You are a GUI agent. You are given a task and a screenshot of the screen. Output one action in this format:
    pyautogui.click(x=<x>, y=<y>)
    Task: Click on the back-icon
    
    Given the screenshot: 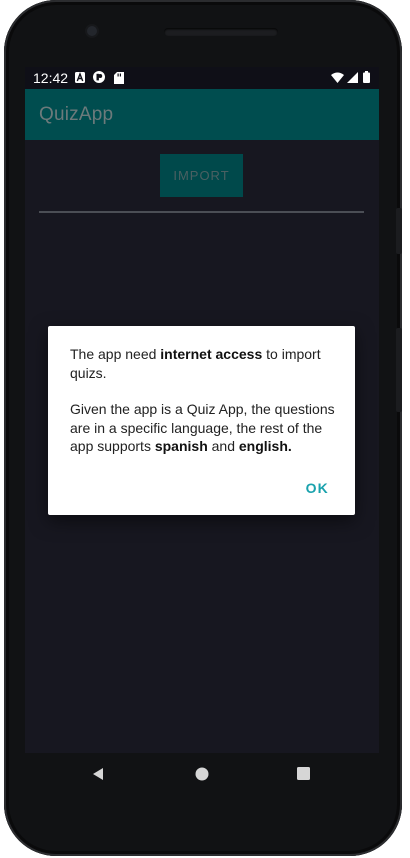 What is the action you would take?
    pyautogui.click(x=98, y=774)
    